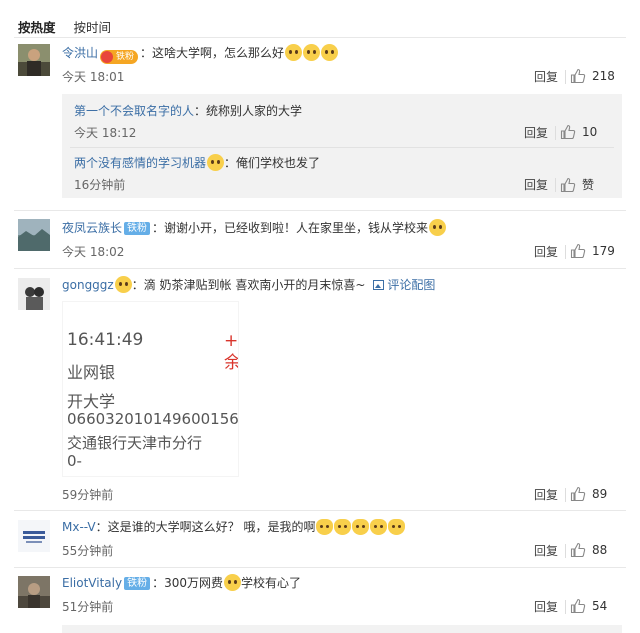 This screenshot has height=633, width=640. What do you see at coordinates (105, 340) in the screenshot?
I see `receipt-time: 16:41:49` at bounding box center [105, 340].